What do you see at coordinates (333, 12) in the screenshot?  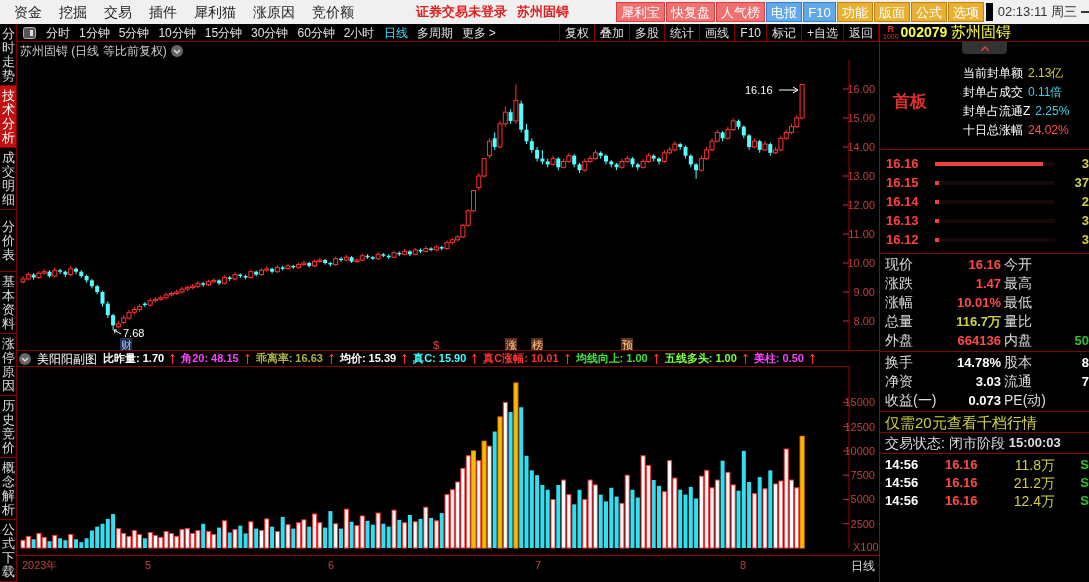 I see `menu-item: 竞价额` at bounding box center [333, 12].